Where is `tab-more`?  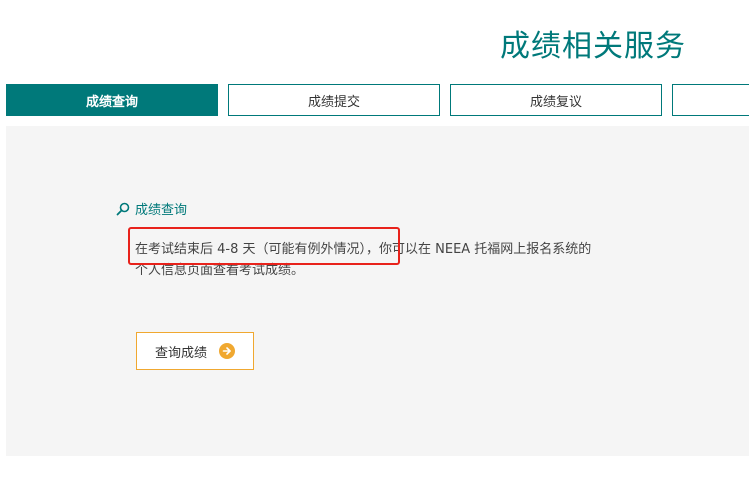 tab-more is located at coordinates (710, 100).